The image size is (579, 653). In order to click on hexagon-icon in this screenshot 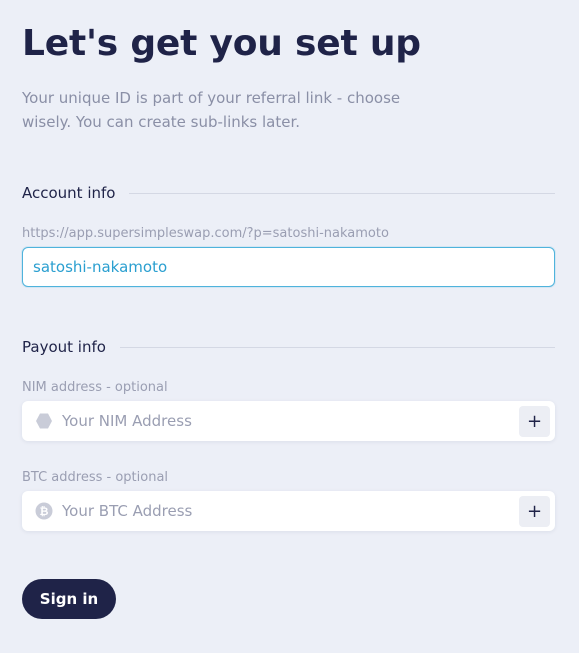, I will do `click(44, 421)`.